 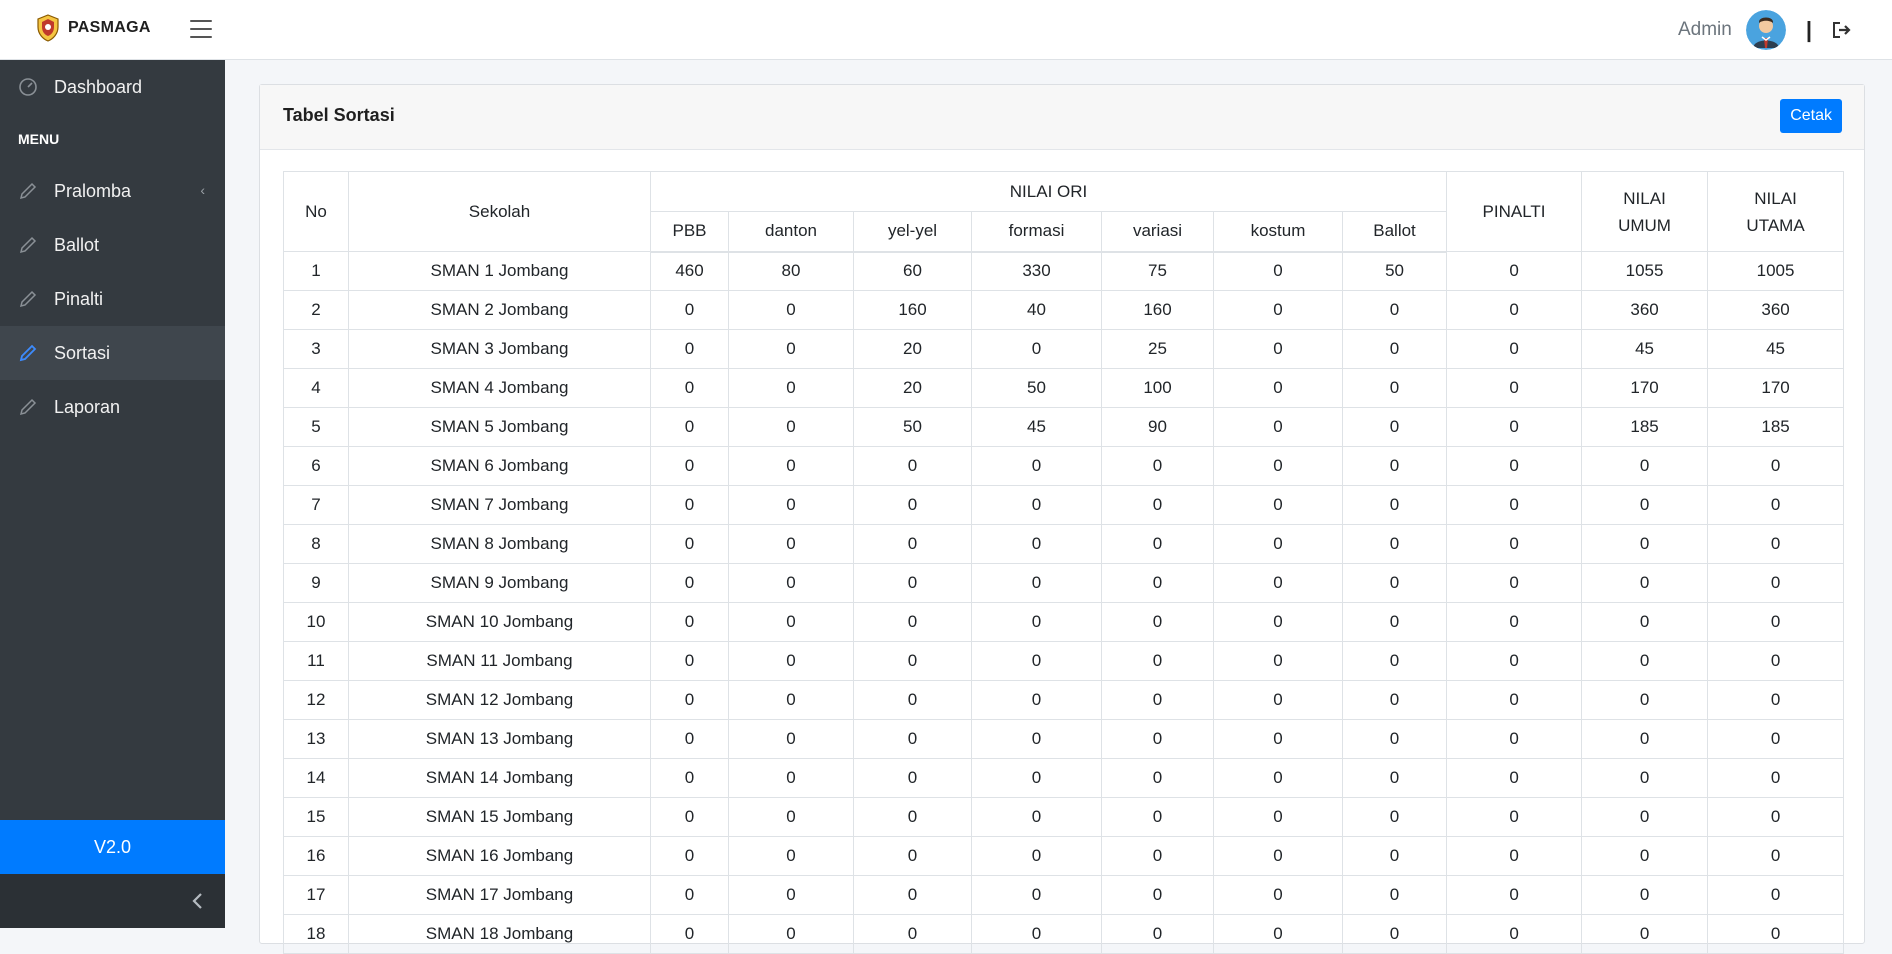 I want to click on table-row: 18 SMAN 18 Jombang 0 0 0 0 0 0 0 0 0 0, so click(x=1064, y=934).